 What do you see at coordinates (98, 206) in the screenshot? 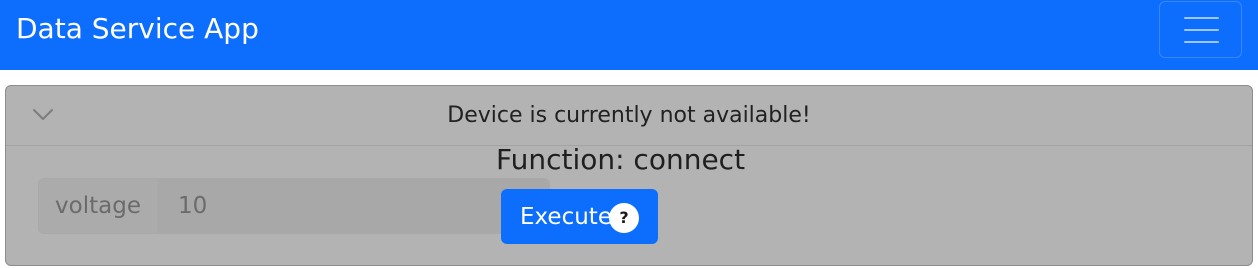
I see `voltage-label: voltage` at bounding box center [98, 206].